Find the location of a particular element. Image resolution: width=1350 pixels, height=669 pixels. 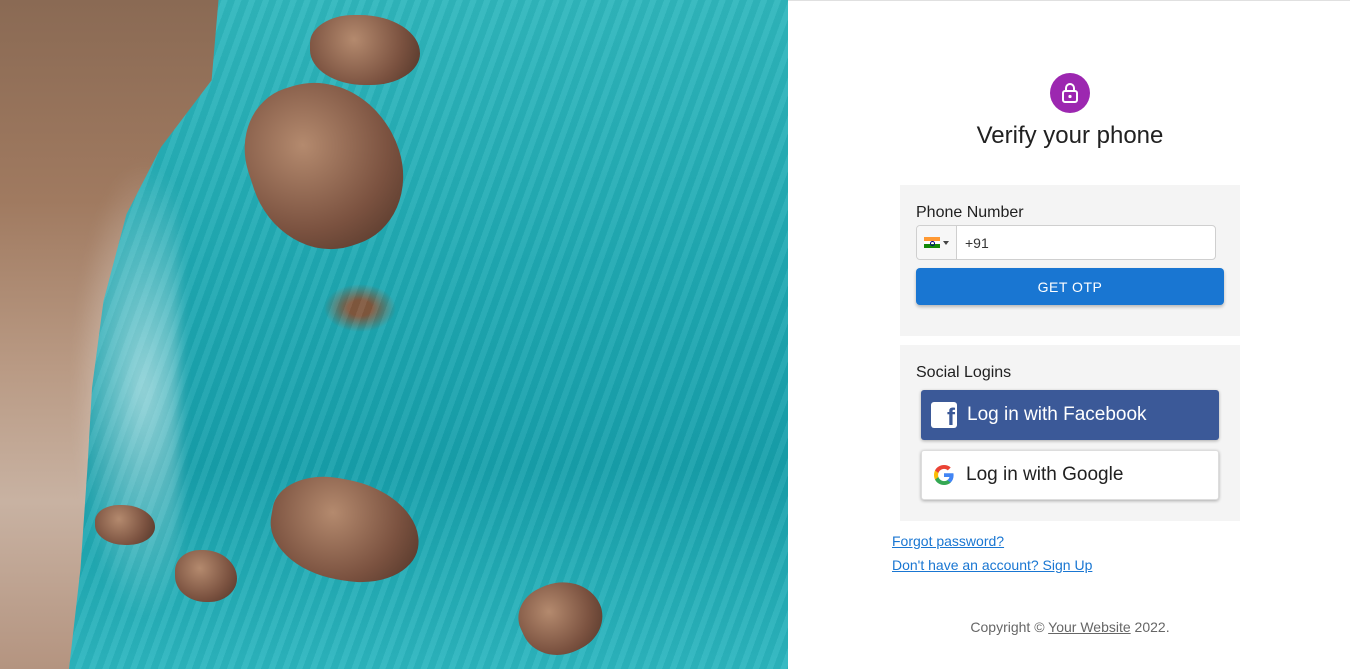

country-selector is located at coordinates (937, 242).